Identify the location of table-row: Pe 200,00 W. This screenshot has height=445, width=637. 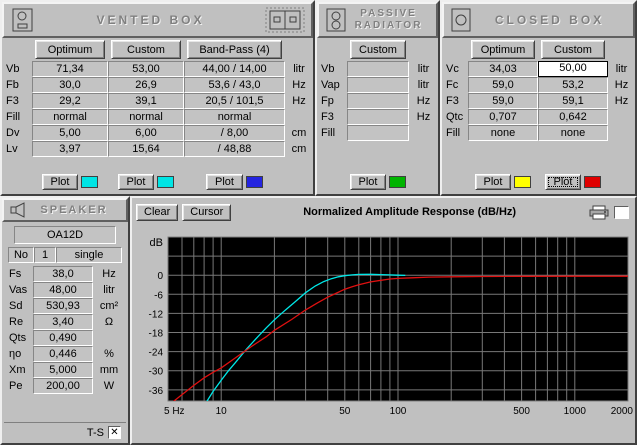
(65, 386).